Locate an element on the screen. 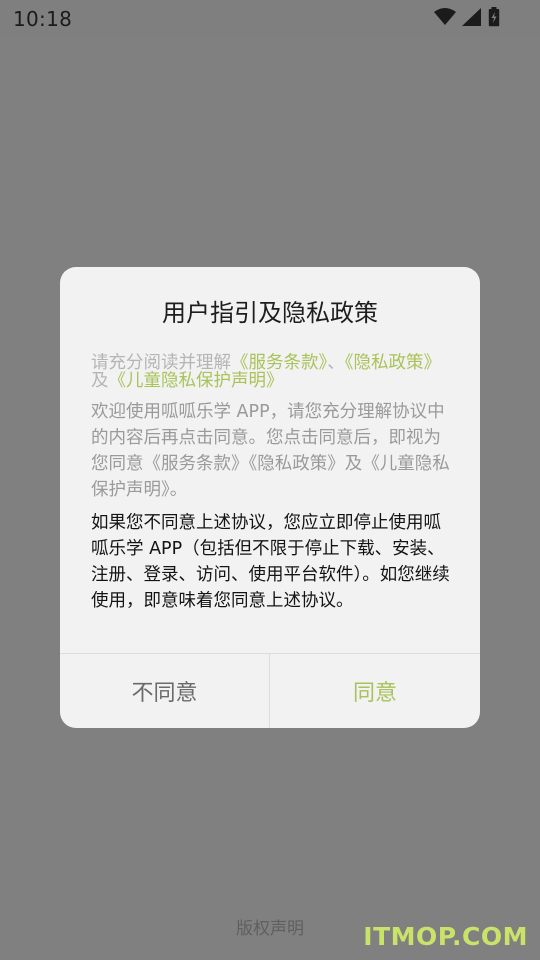  agree-button: 同意 is located at coordinates (375, 691).